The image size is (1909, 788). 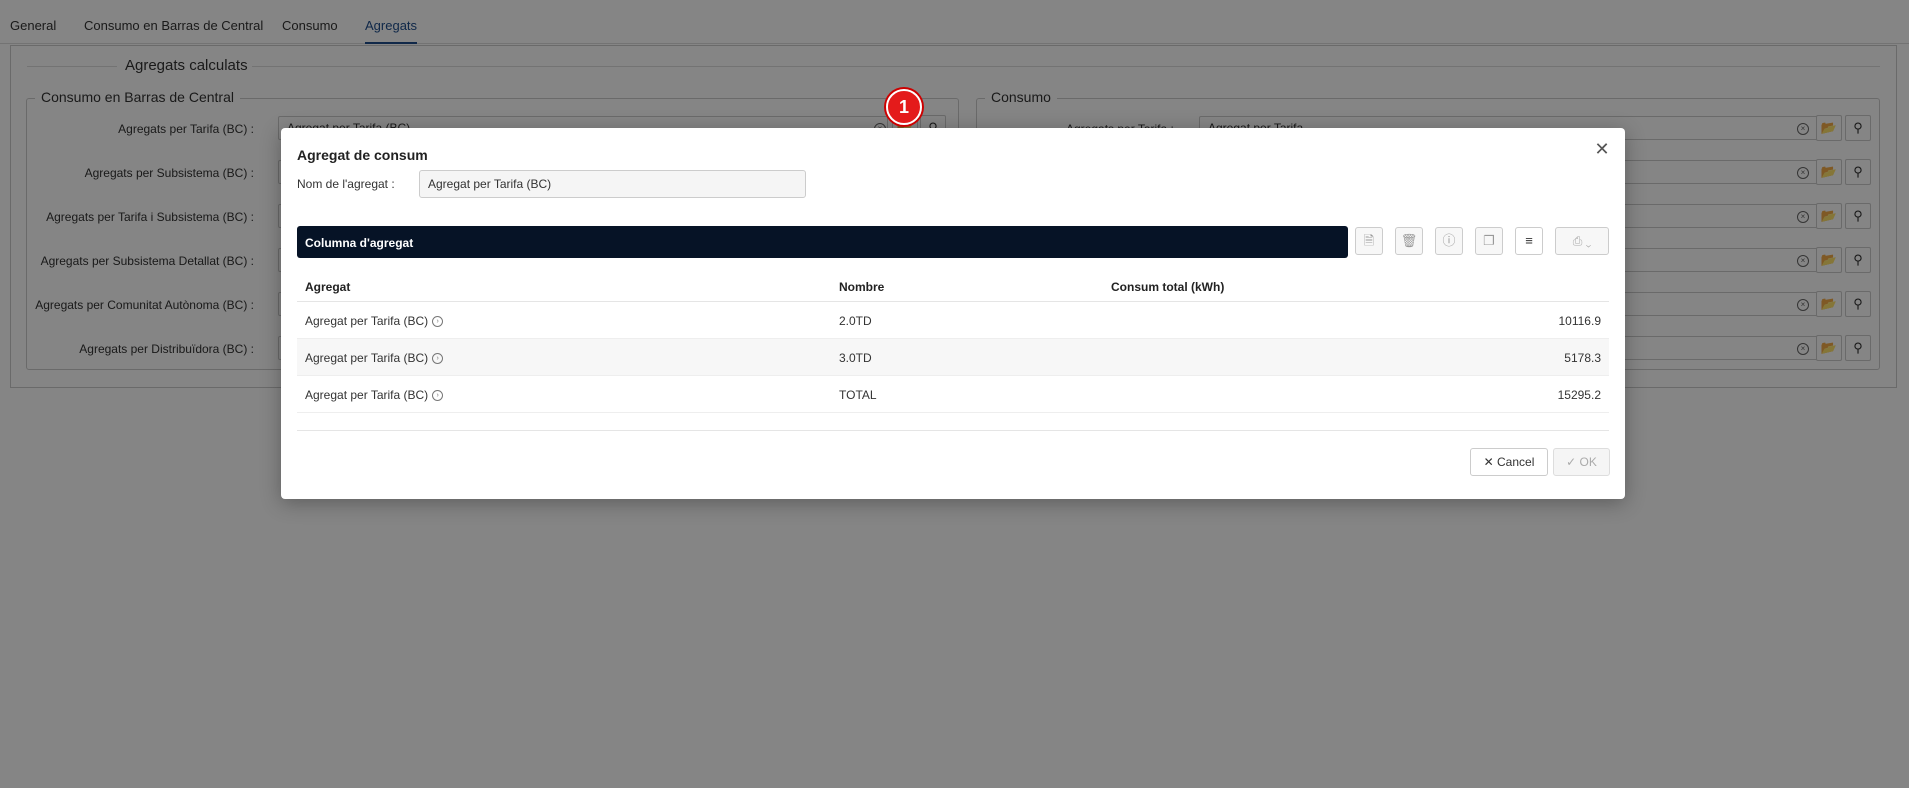 I want to click on align-left-icon: ≡, so click(x=1529, y=241).